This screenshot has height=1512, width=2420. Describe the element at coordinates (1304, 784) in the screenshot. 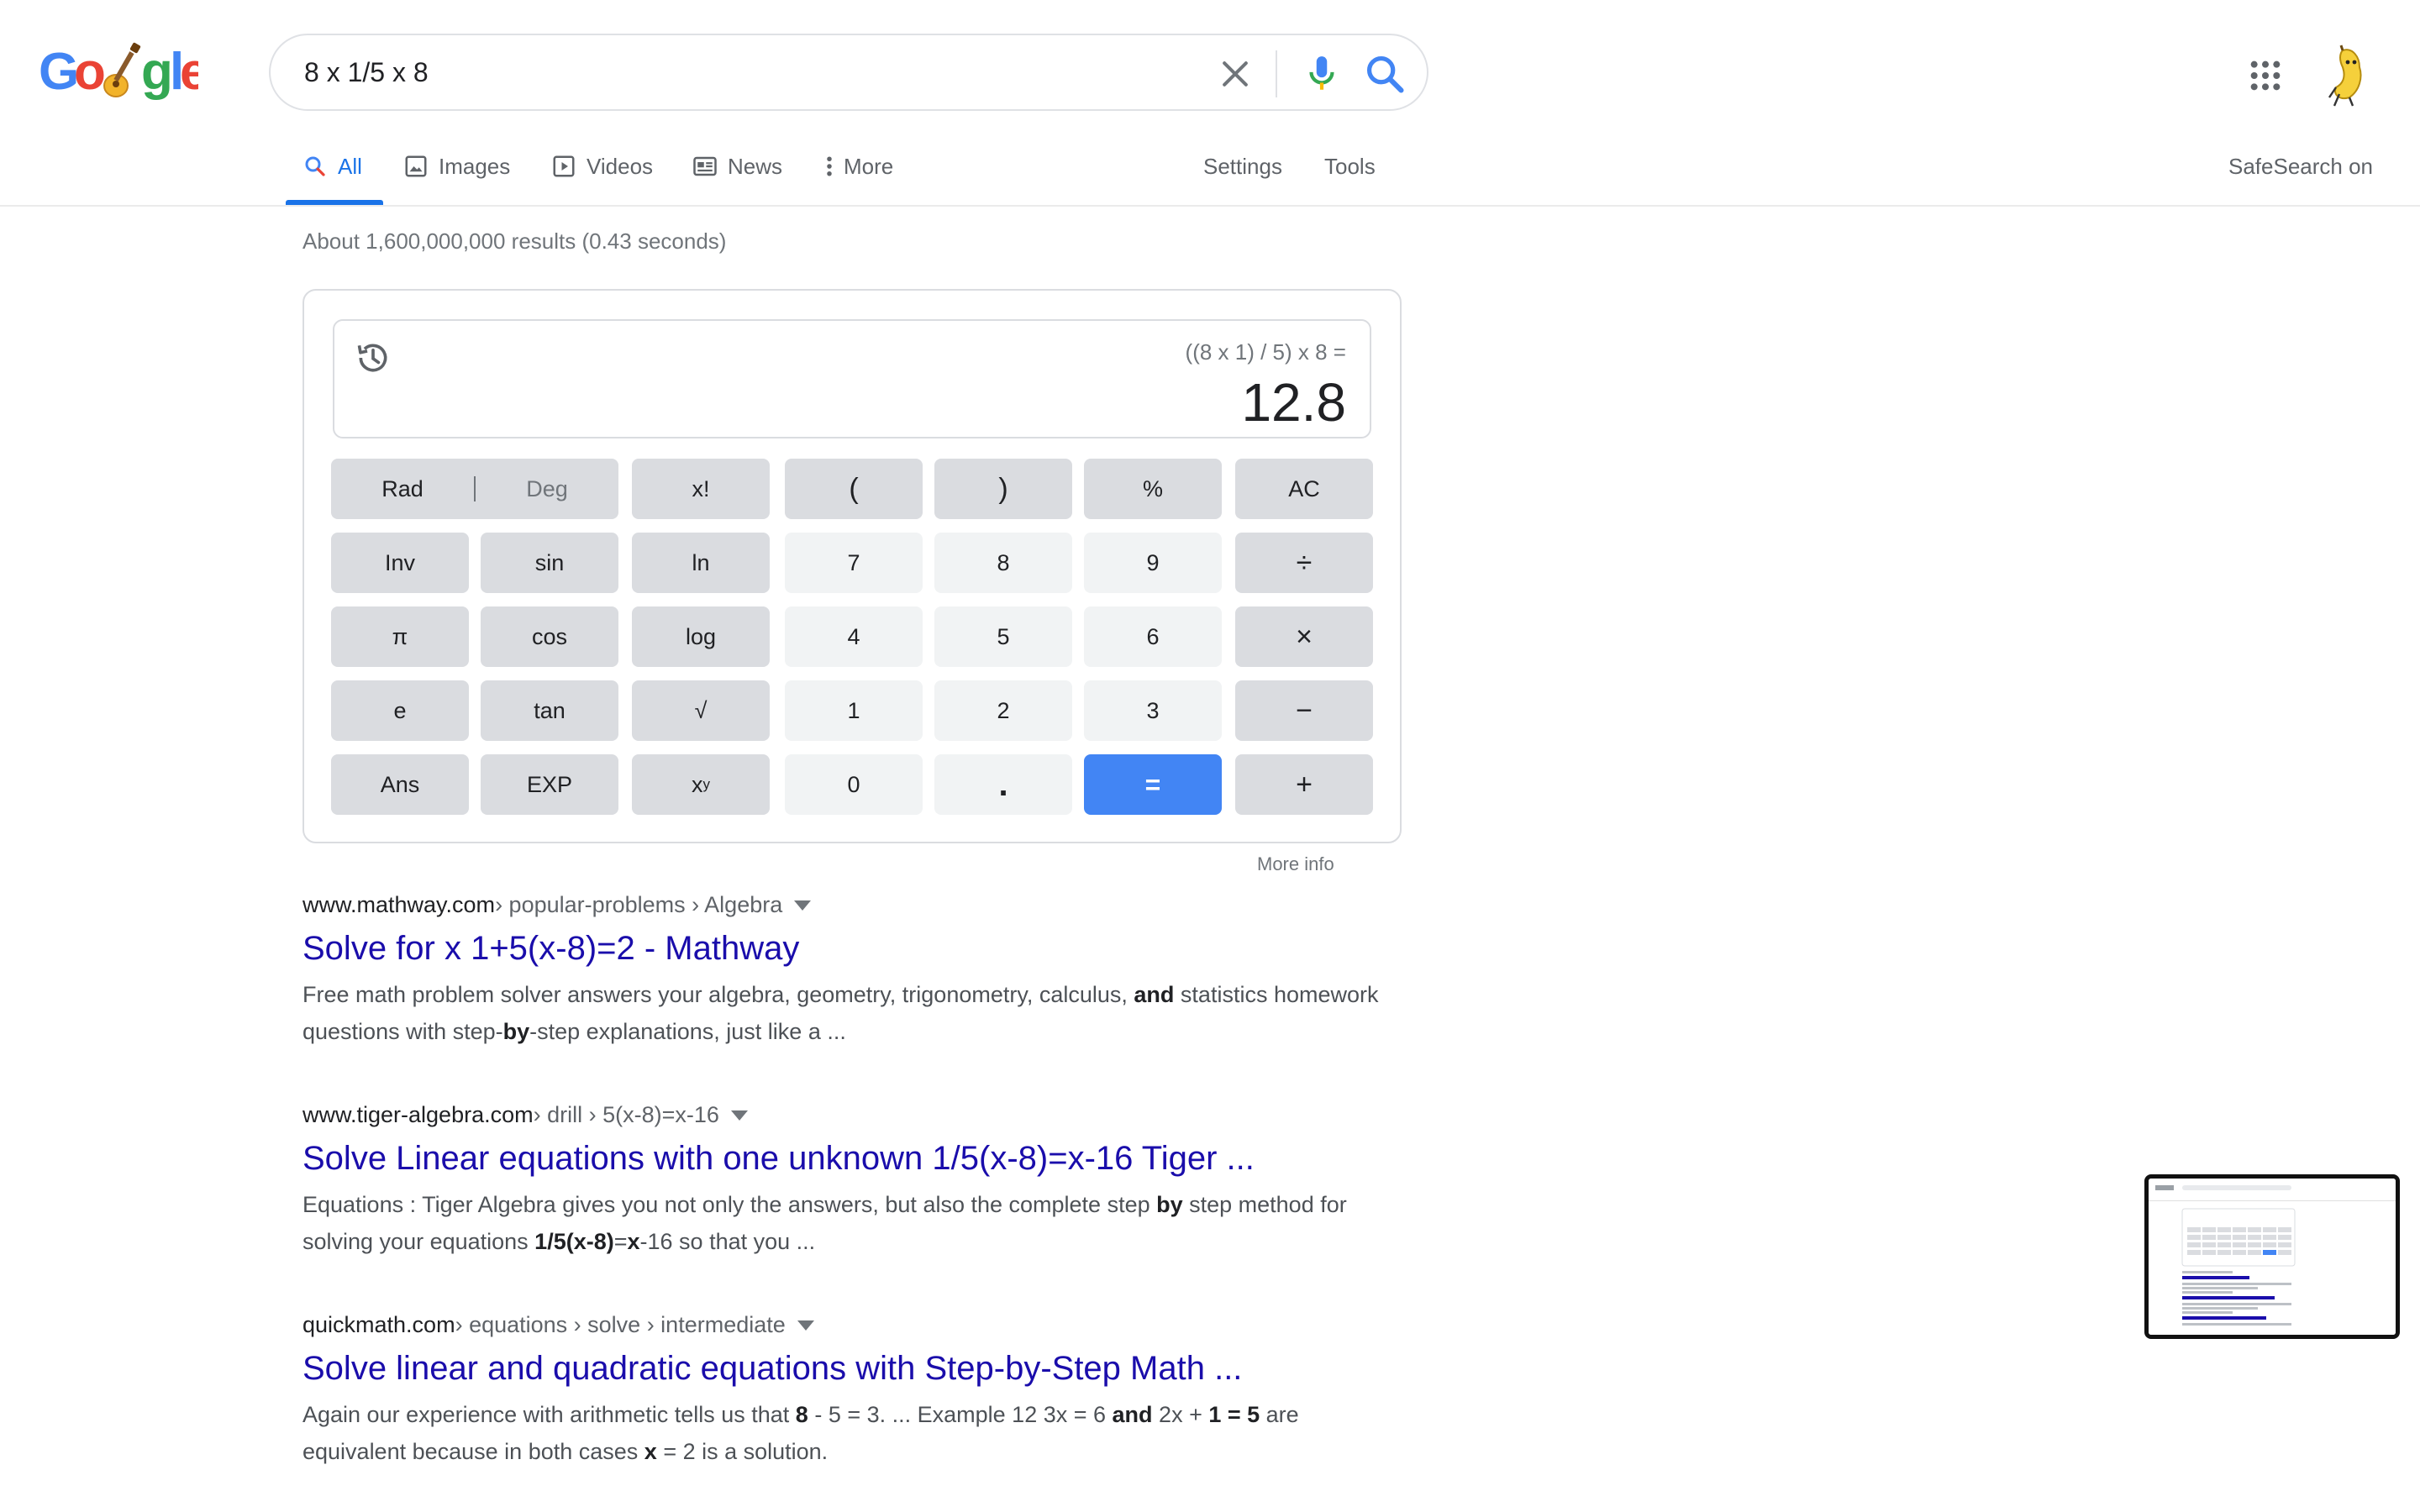

I see `key-add: +` at that location.